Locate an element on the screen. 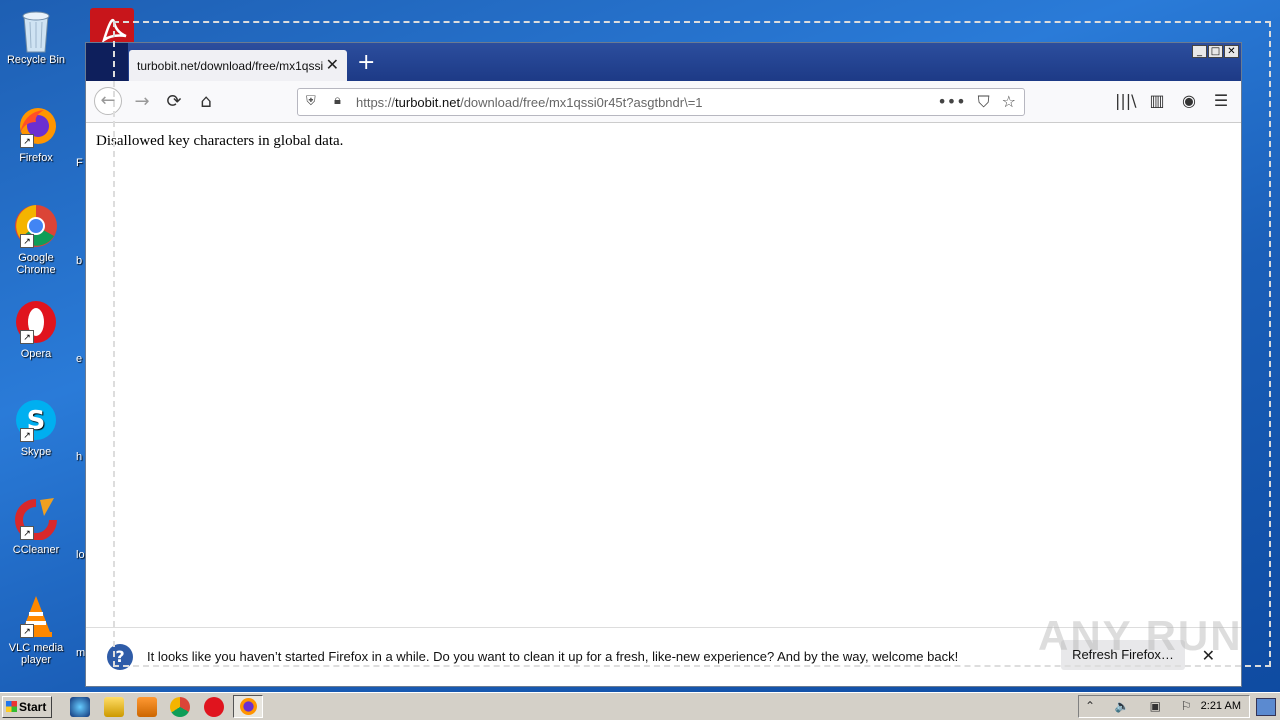 The width and height of the screenshot is (1280, 720). skype-icon: S ↗ is located at coordinates (36, 420).